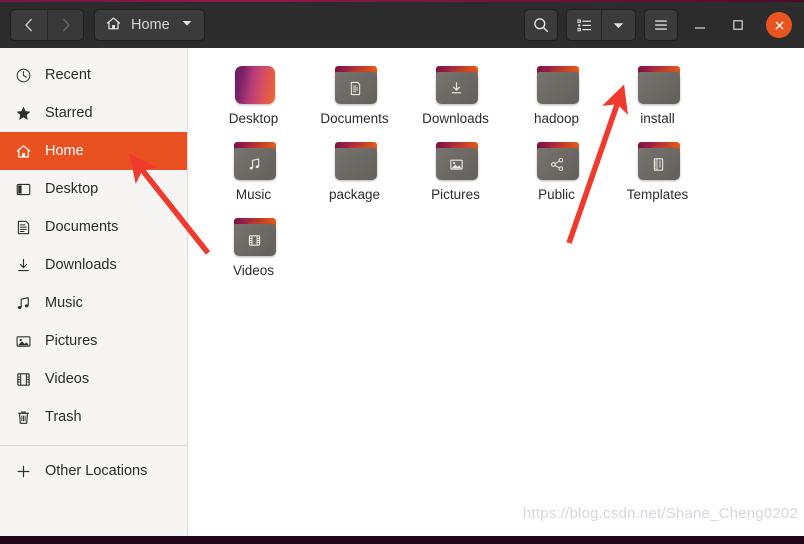 This screenshot has height=544, width=804. I want to click on file-item-public: Public, so click(556, 175).